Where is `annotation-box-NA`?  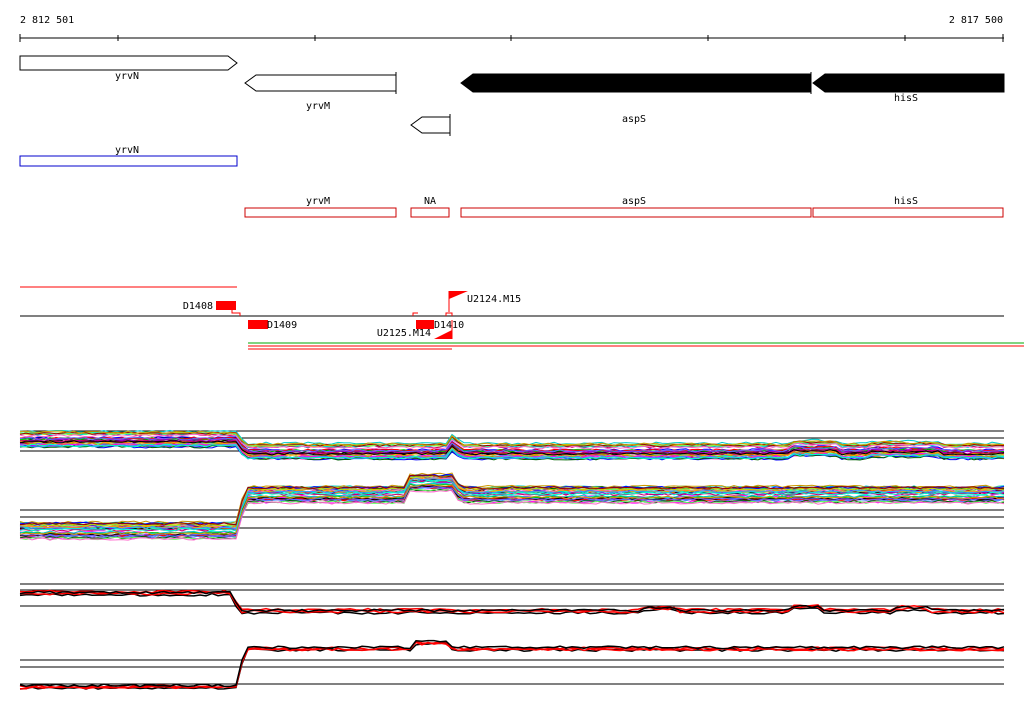
annotation-box-NA is located at coordinates (430, 212).